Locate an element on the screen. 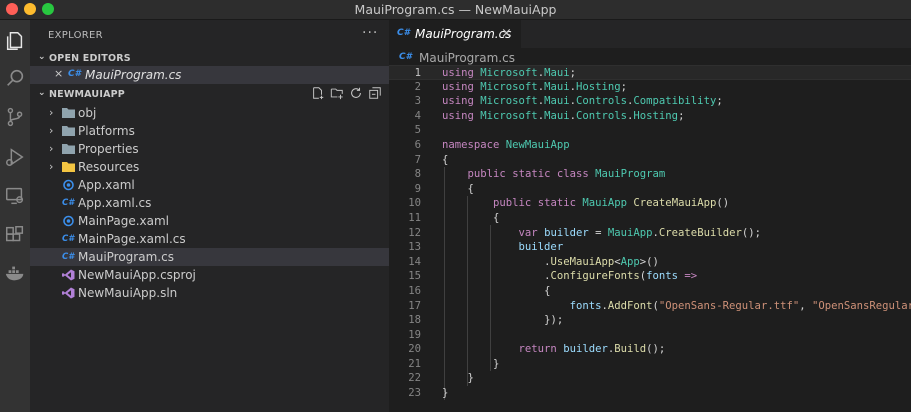 The width and height of the screenshot is (911, 412). refresh-icon is located at coordinates (356, 93).